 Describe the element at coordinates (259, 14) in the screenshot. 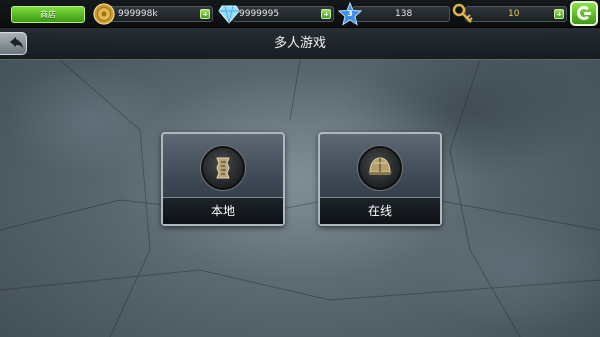

I see `diamonds-value: 9999995` at that location.